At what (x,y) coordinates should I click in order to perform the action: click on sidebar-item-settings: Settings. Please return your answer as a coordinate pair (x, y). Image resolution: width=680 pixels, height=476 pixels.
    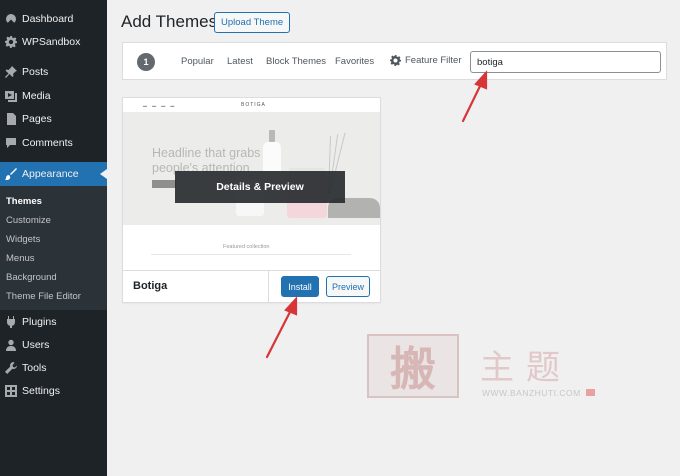
    Looking at the image, I should click on (53, 391).